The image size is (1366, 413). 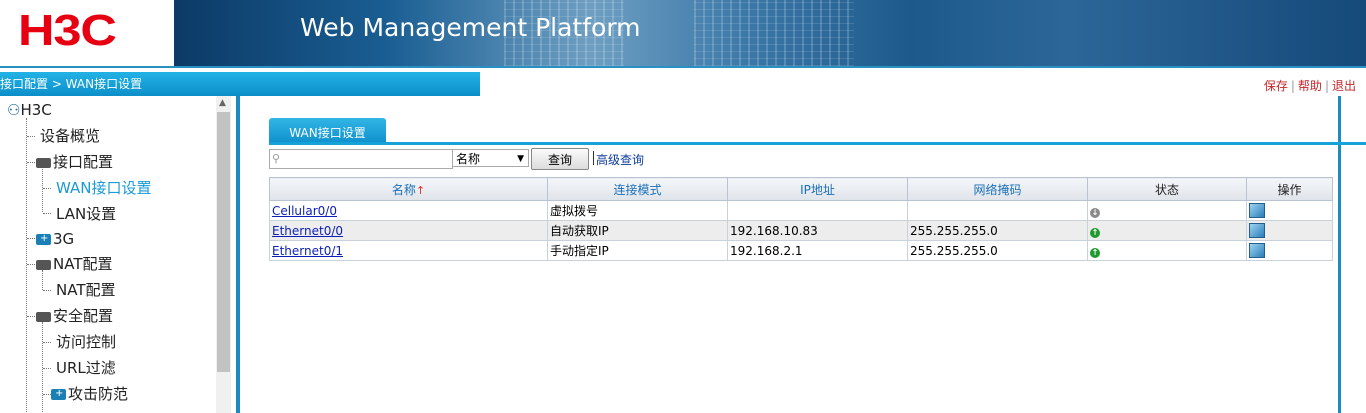 What do you see at coordinates (86, 342) in the screenshot?
I see `tree-item-access-control: 访问控制` at bounding box center [86, 342].